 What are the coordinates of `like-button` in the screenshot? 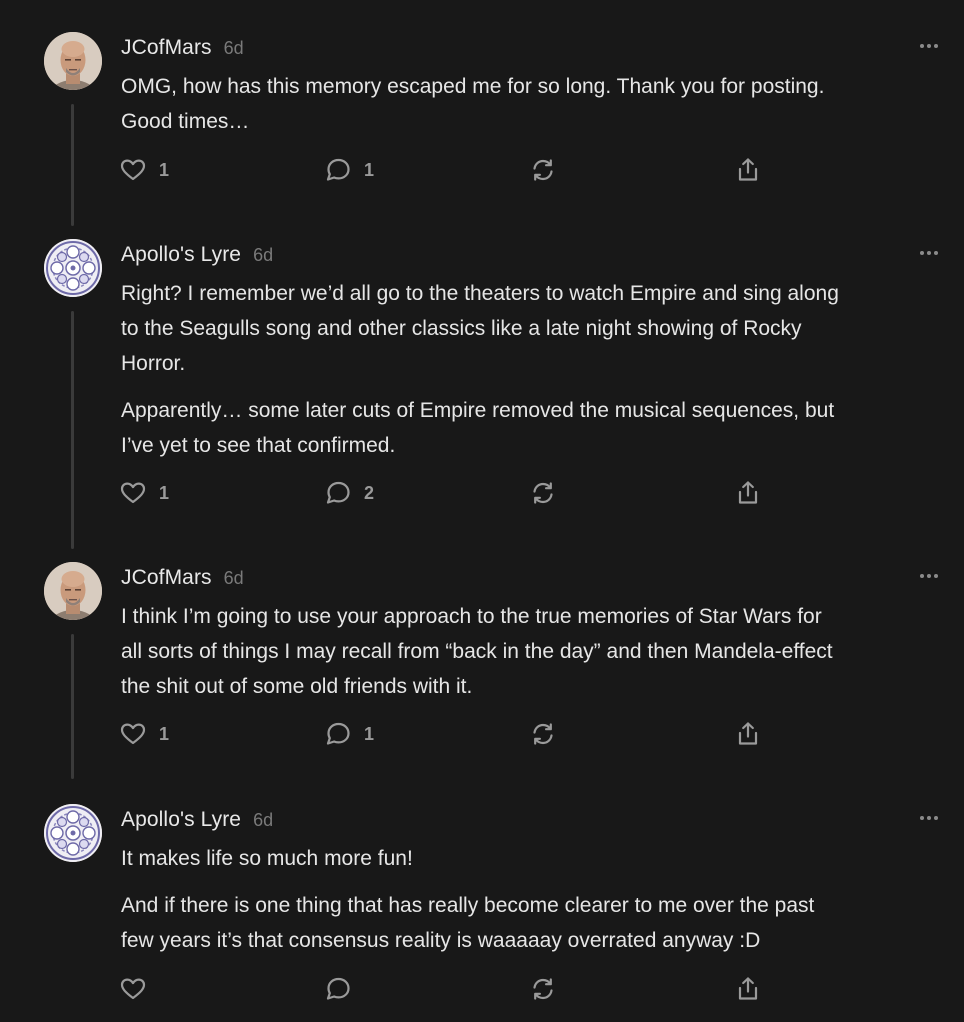 It's located at (139, 989).